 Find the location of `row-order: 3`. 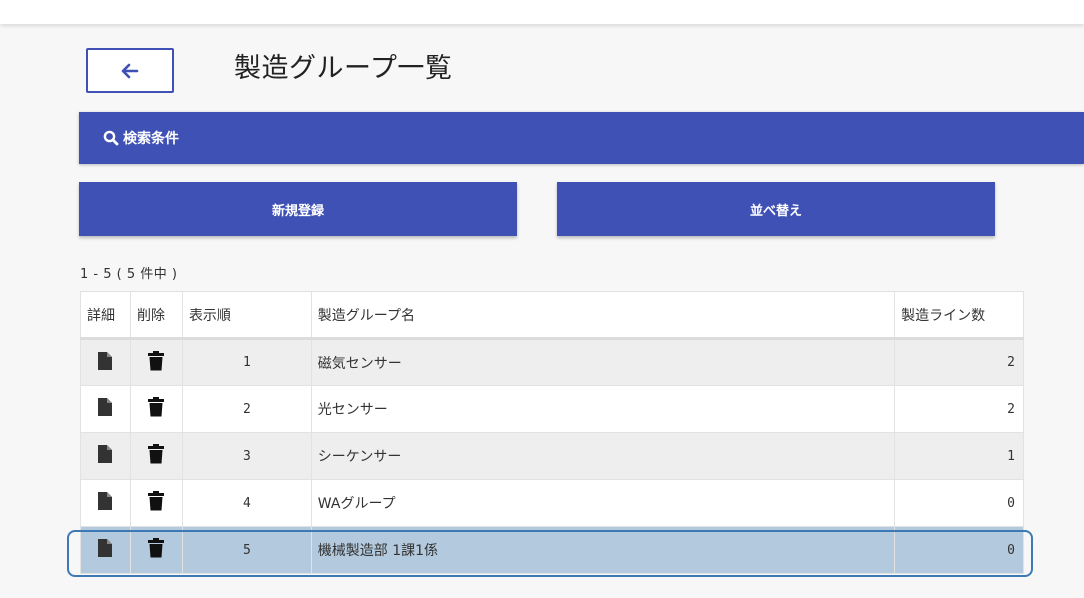

row-order: 3 is located at coordinates (246, 456).